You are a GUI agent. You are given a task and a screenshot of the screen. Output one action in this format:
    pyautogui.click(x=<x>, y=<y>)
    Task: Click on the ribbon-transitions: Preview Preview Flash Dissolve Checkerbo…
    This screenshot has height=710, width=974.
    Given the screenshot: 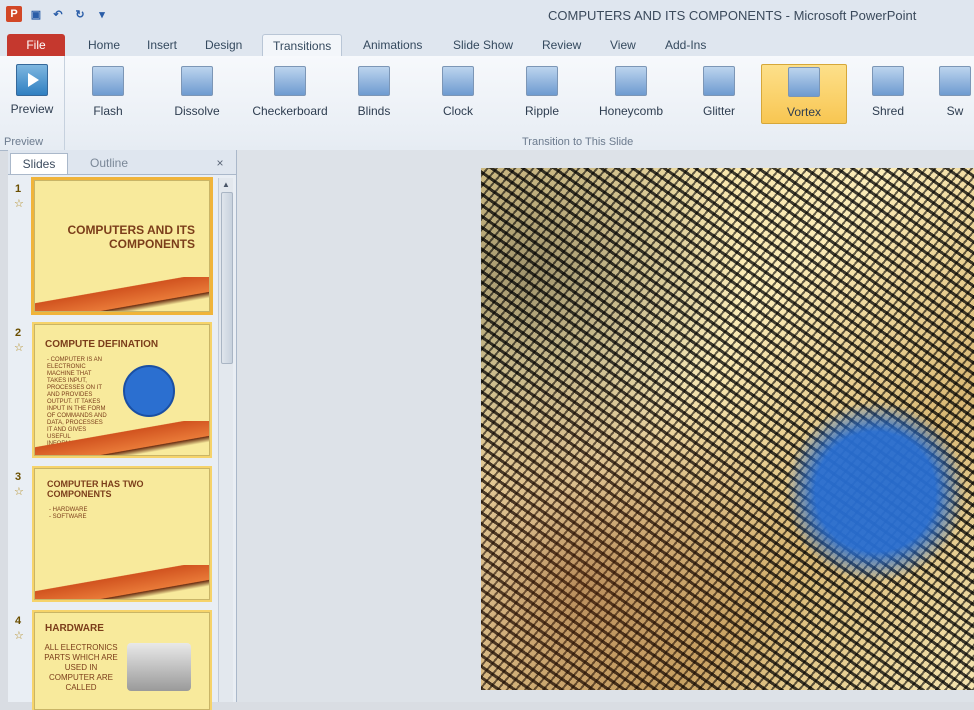 What is the action you would take?
    pyautogui.click(x=487, y=103)
    